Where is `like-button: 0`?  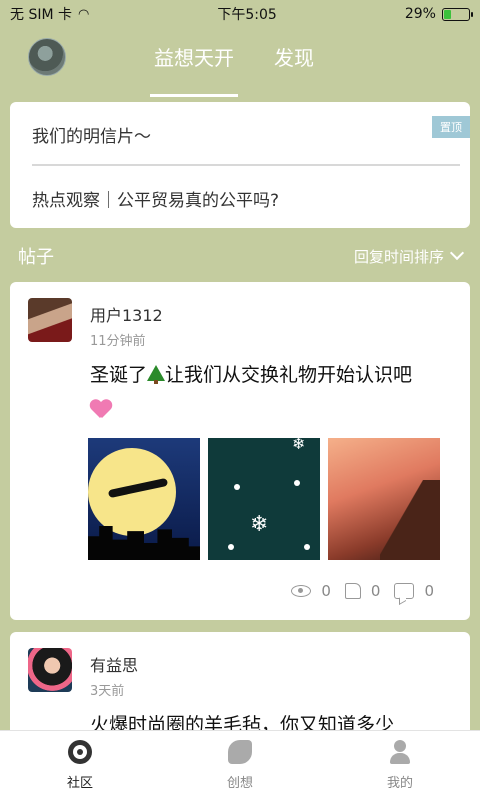 like-button: 0 is located at coordinates (362, 591).